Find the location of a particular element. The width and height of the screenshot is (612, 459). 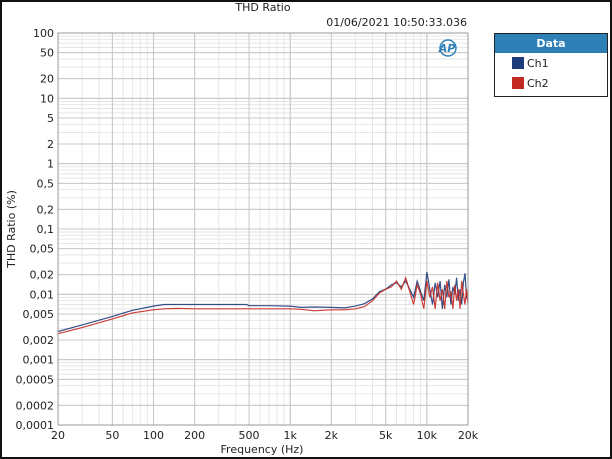

svg-text: AP is located at coordinates (447, 48).